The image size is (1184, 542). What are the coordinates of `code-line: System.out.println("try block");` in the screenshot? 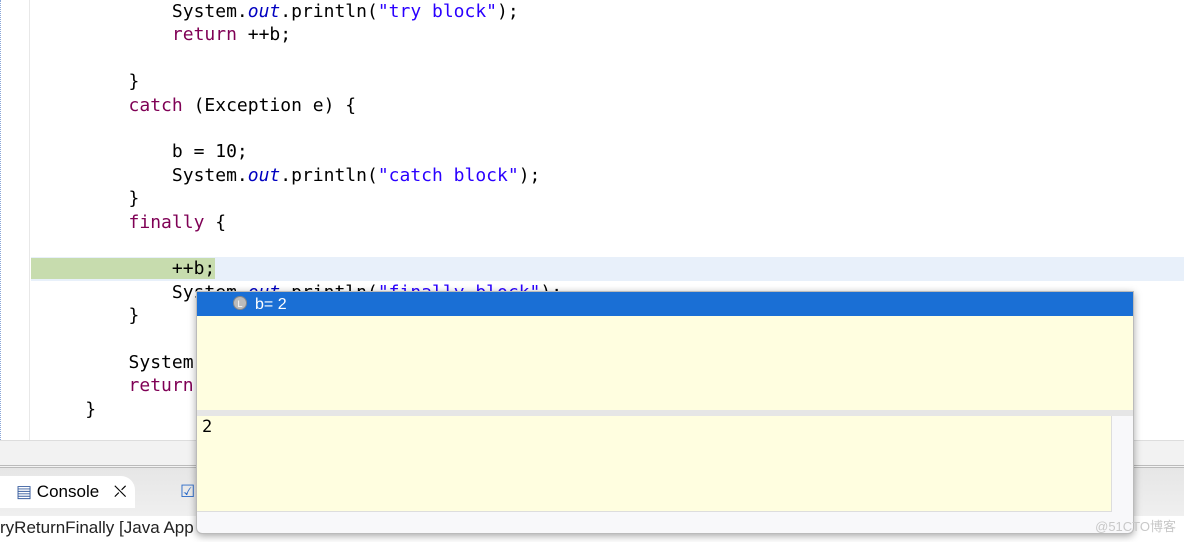 It's located at (275, 11).